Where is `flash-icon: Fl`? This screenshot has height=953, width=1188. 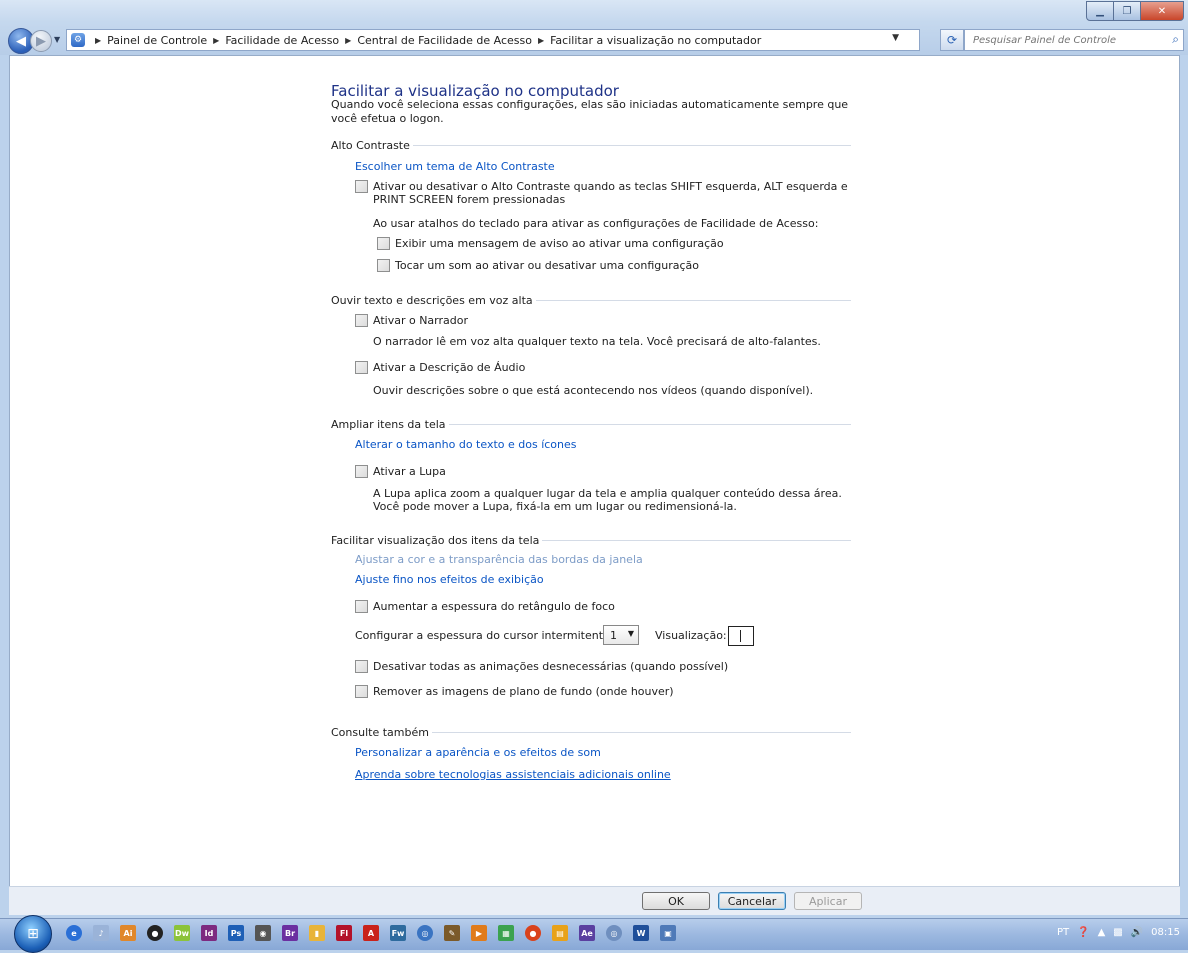
flash-icon: Fl is located at coordinates (344, 933).